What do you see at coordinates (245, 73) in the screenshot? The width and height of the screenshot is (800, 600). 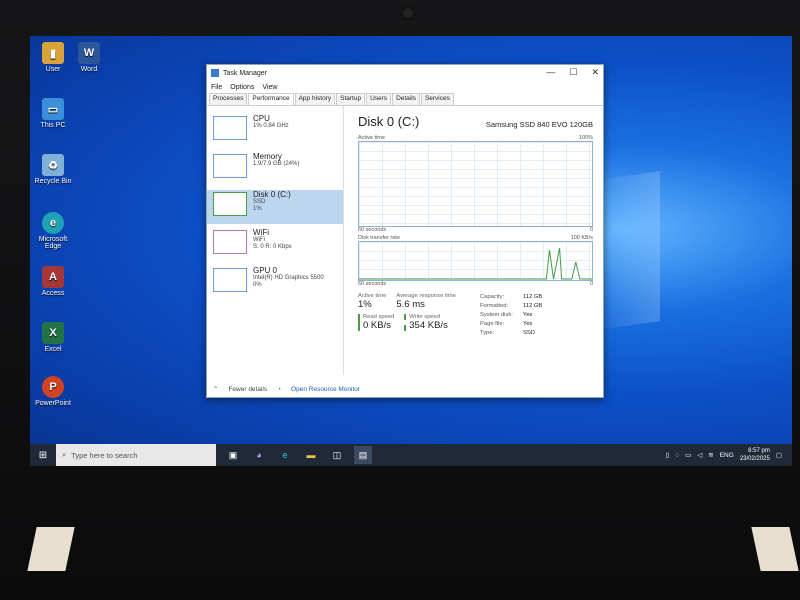 I see `window-title: Task Manager` at bounding box center [245, 73].